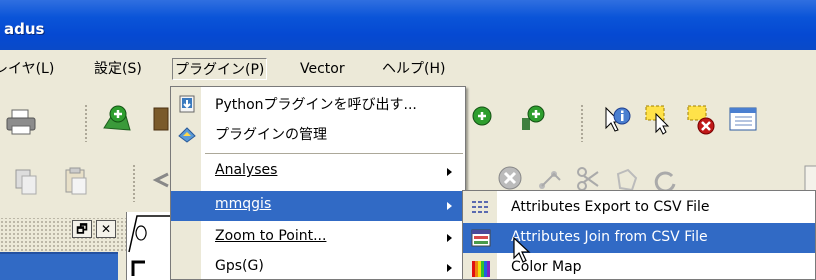 The width and height of the screenshot is (816, 280). What do you see at coordinates (239, 266) in the screenshot?
I see `menu-item-label: Gps(G)` at bounding box center [239, 266].